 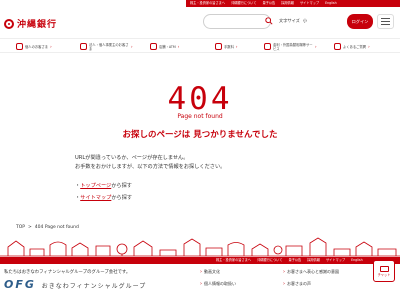 What do you see at coordinates (355, 46) in the screenshot?
I see `nav-item-label: よくあるご質問` at bounding box center [355, 46].